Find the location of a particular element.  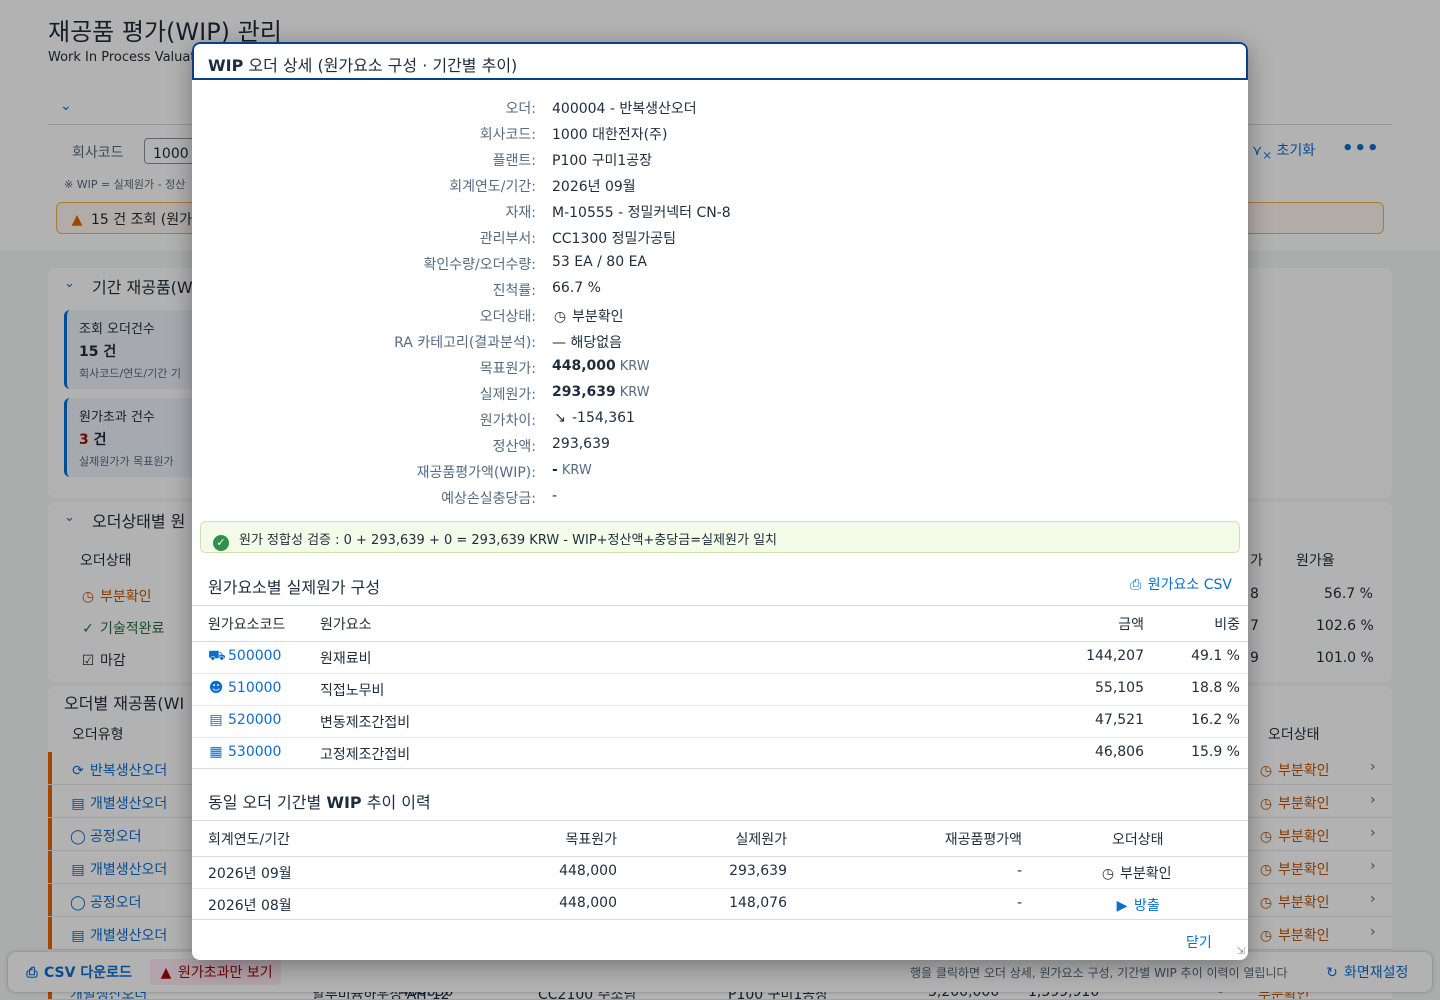

field-variance: 원가차이: ↘ -154,361 is located at coordinates (720, 423).